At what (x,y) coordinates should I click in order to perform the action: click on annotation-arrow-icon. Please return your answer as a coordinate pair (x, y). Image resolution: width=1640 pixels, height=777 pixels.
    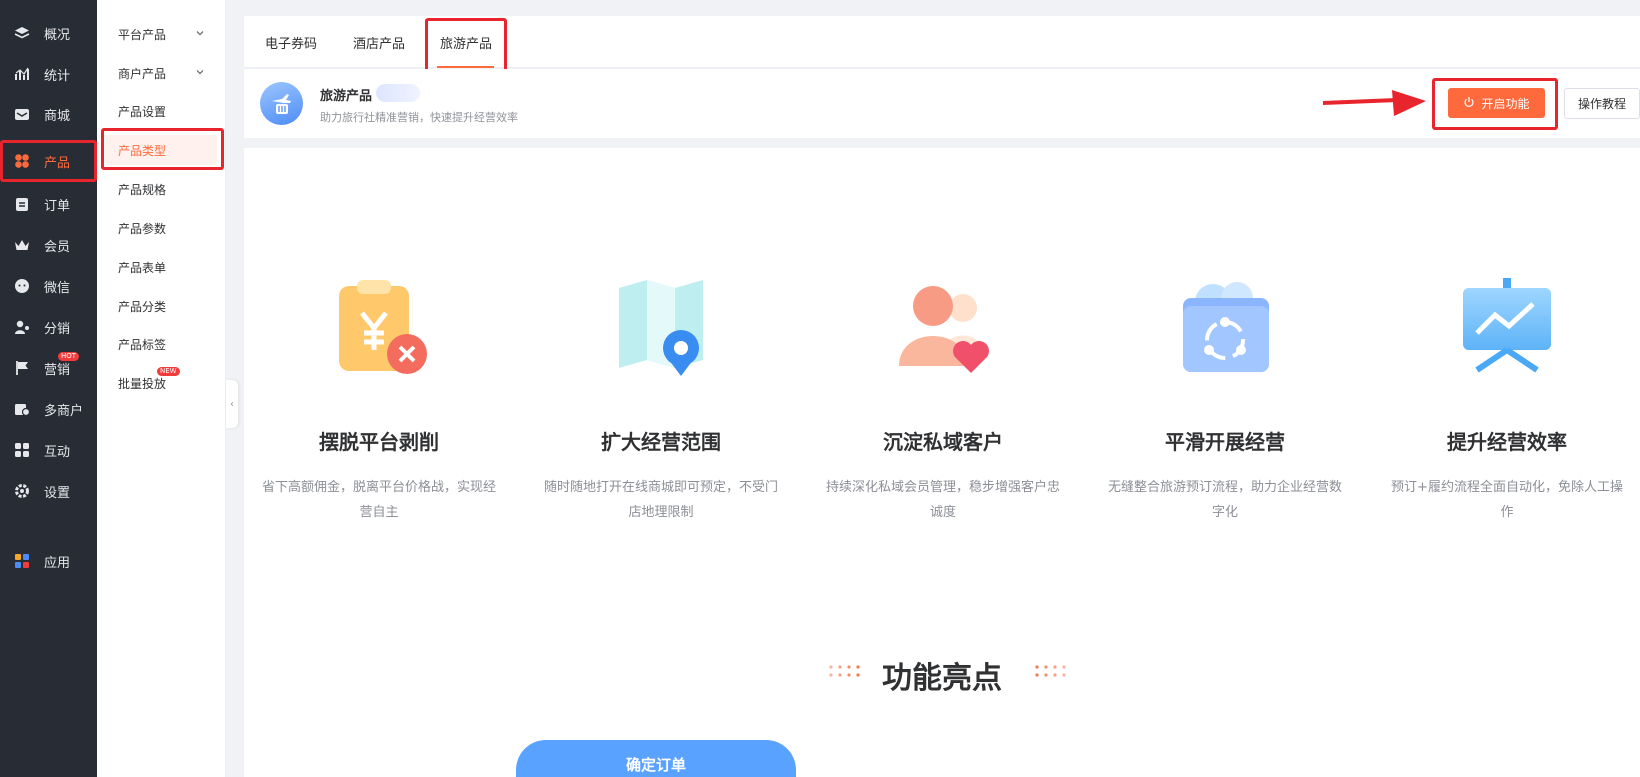
    Looking at the image, I should click on (1374, 103).